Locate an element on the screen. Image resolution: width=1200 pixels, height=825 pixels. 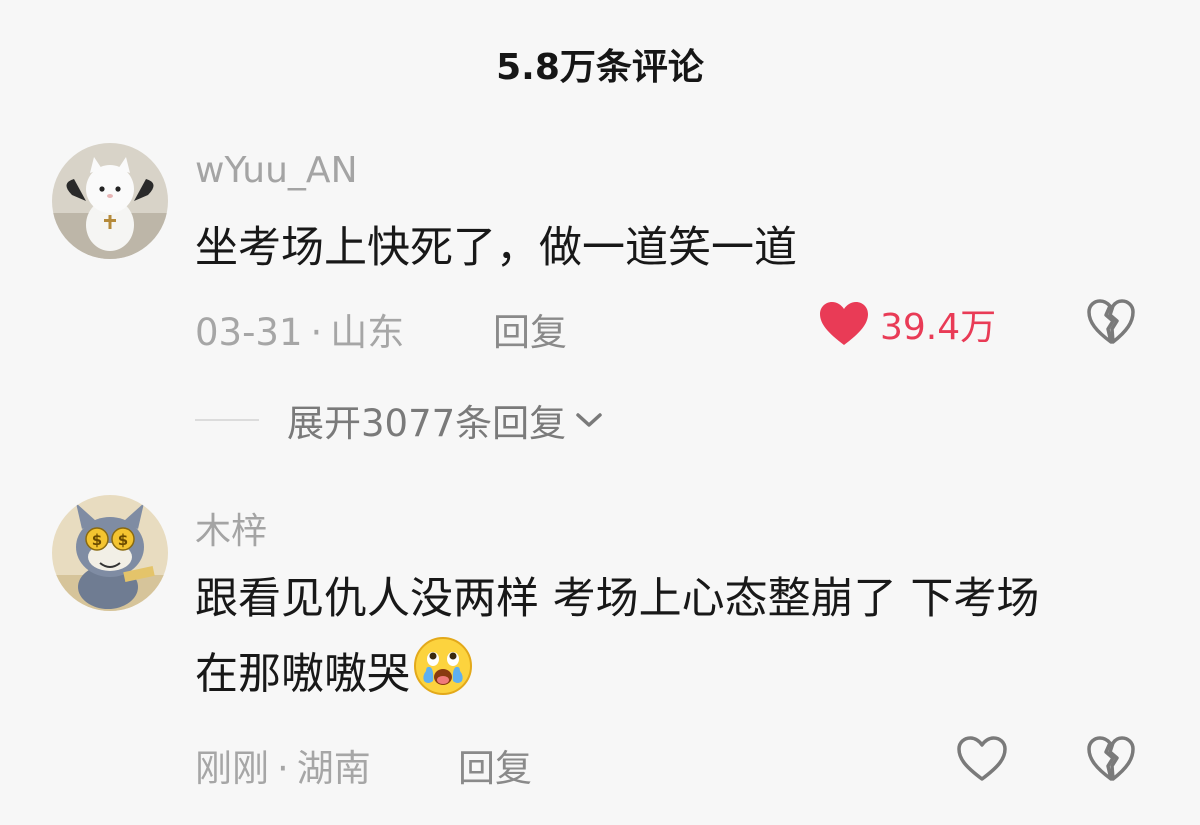
comment-username: 木梓 is located at coordinates (231, 528).